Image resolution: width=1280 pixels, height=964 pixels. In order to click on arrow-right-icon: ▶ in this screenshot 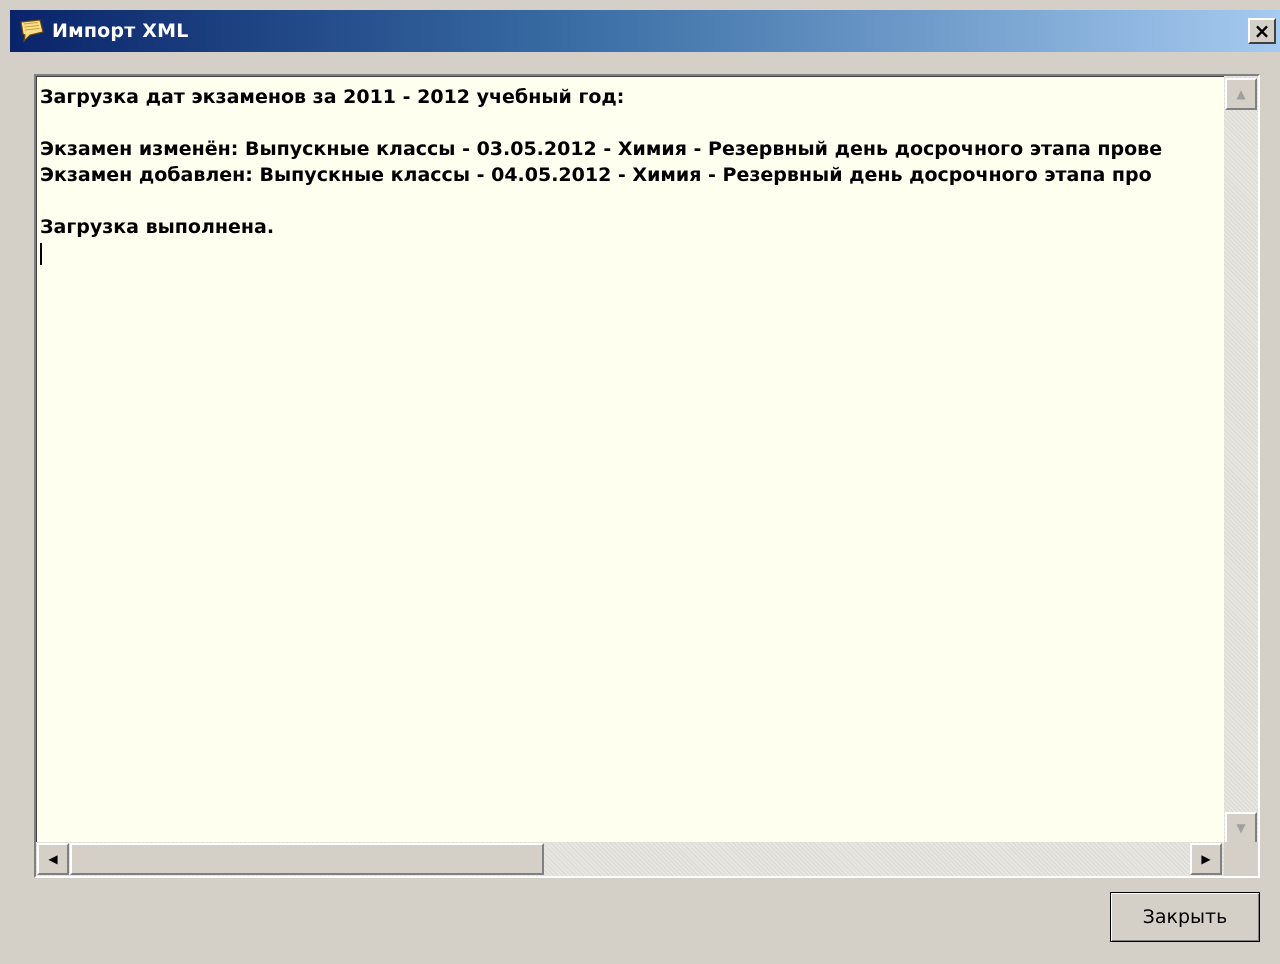, I will do `click(1206, 859)`.